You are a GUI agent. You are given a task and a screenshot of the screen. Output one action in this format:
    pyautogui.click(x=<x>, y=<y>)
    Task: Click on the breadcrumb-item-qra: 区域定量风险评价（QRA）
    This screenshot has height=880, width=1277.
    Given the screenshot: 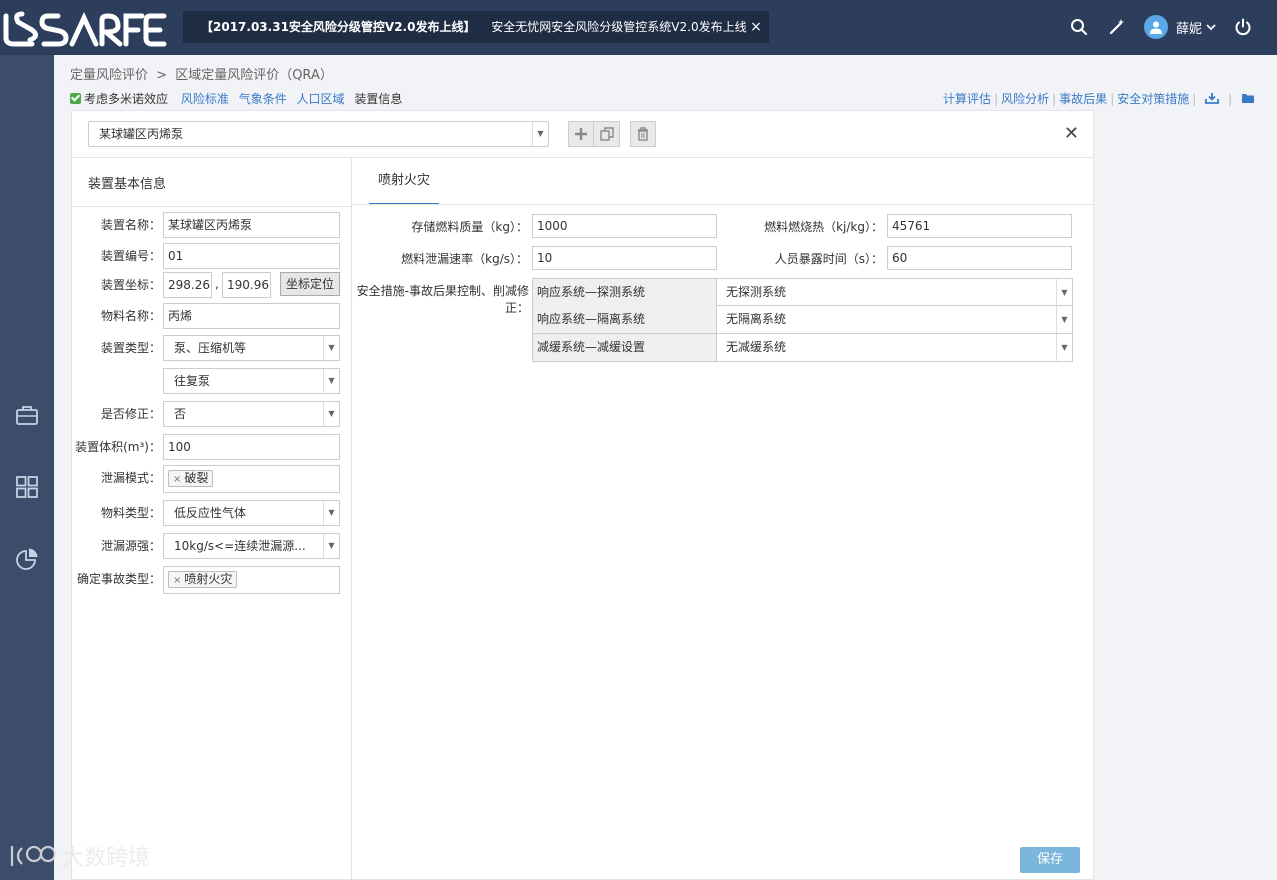 What is the action you would take?
    pyautogui.click(x=254, y=75)
    